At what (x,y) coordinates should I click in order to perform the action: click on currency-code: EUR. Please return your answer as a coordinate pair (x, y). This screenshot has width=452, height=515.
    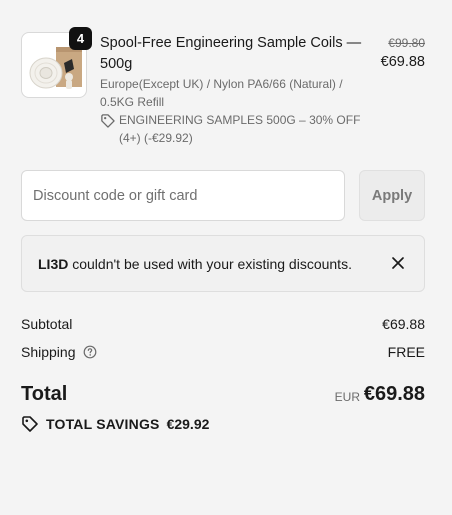
    Looking at the image, I should click on (347, 397).